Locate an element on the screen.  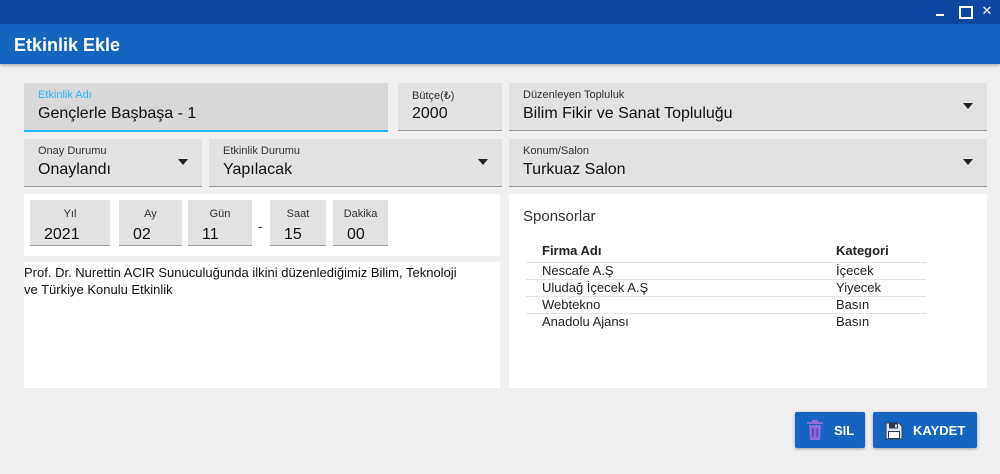
firma-cell: Uludağ İçecek A.Ş is located at coordinates (673, 287).